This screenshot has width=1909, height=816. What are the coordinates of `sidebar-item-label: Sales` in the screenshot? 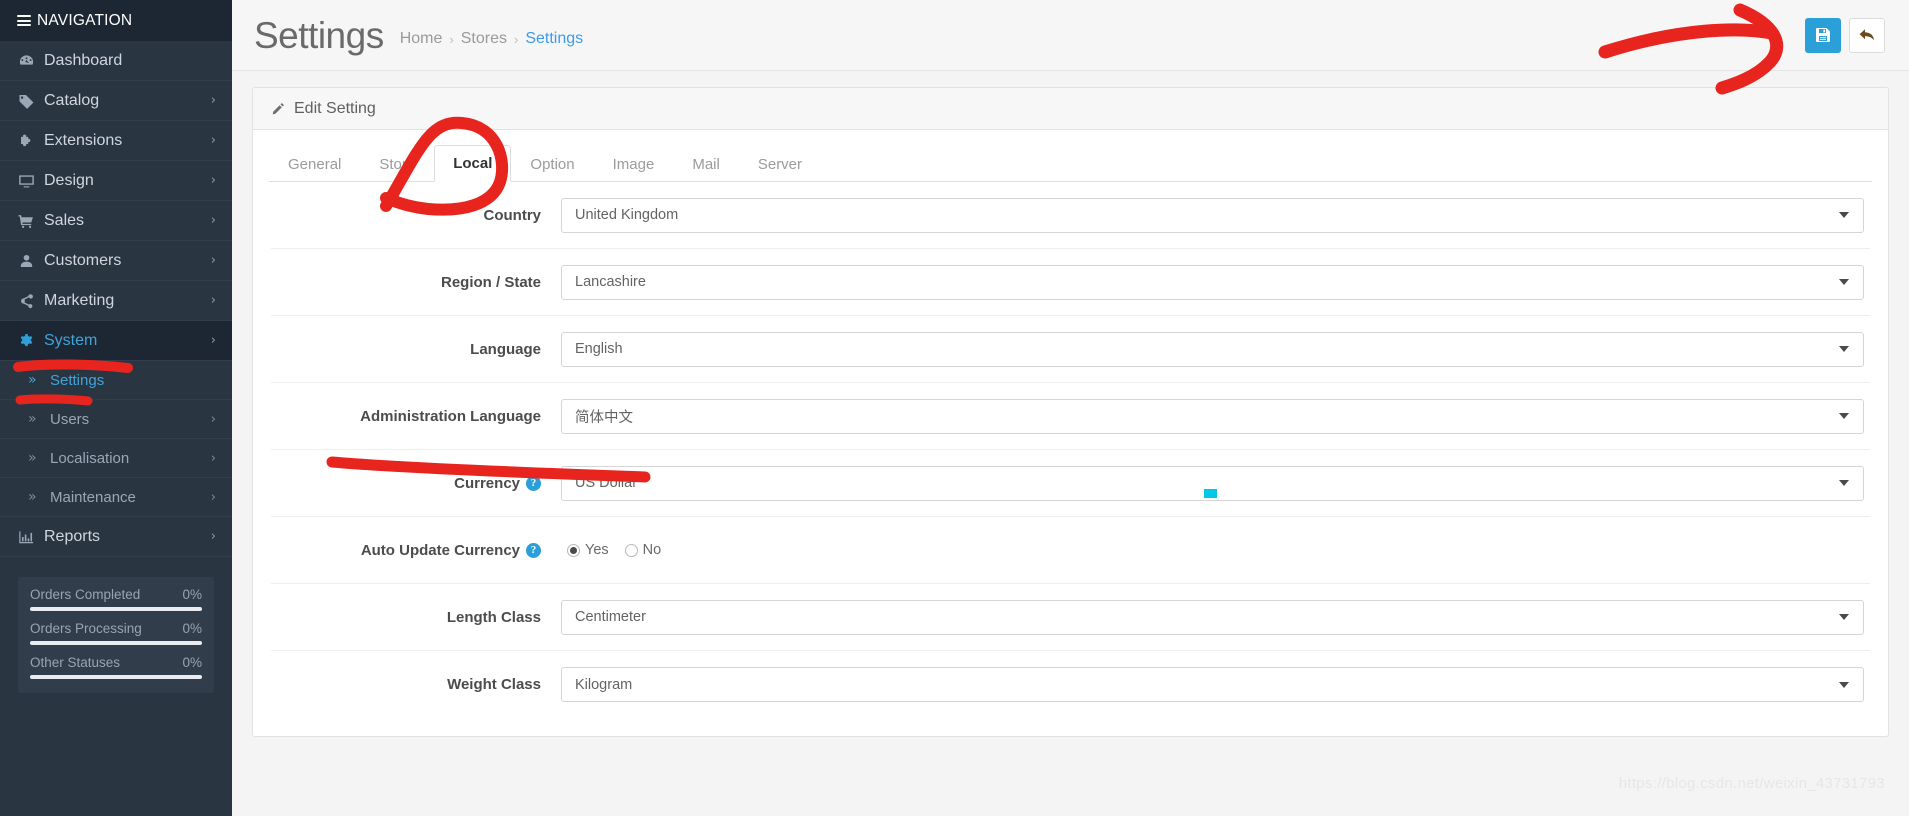 It's located at (64, 220).